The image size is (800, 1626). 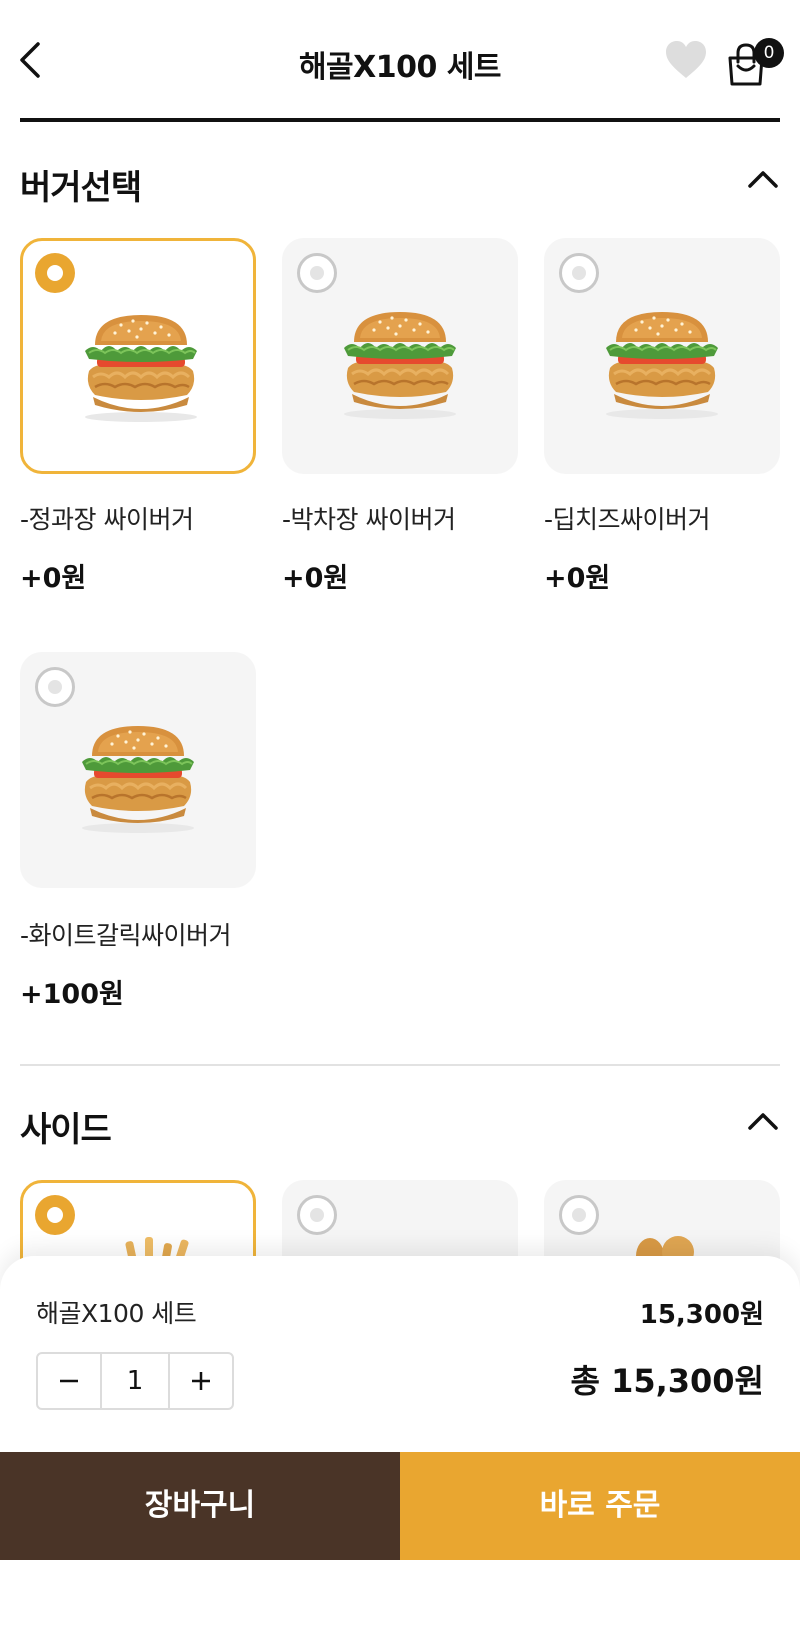 I want to click on header-divider, so click(x=400, y=120).